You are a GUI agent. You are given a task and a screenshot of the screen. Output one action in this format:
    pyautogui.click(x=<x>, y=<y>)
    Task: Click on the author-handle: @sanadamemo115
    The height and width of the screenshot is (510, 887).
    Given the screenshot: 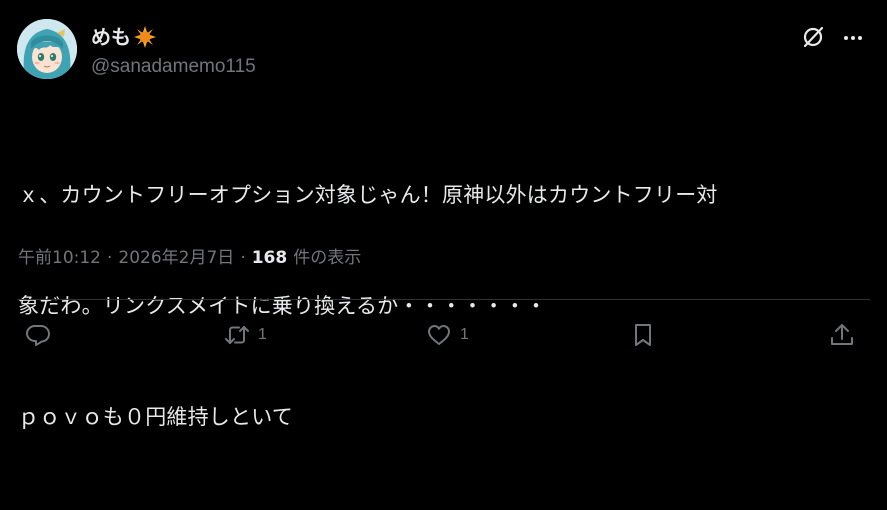 What is the action you would take?
    pyautogui.click(x=173, y=67)
    